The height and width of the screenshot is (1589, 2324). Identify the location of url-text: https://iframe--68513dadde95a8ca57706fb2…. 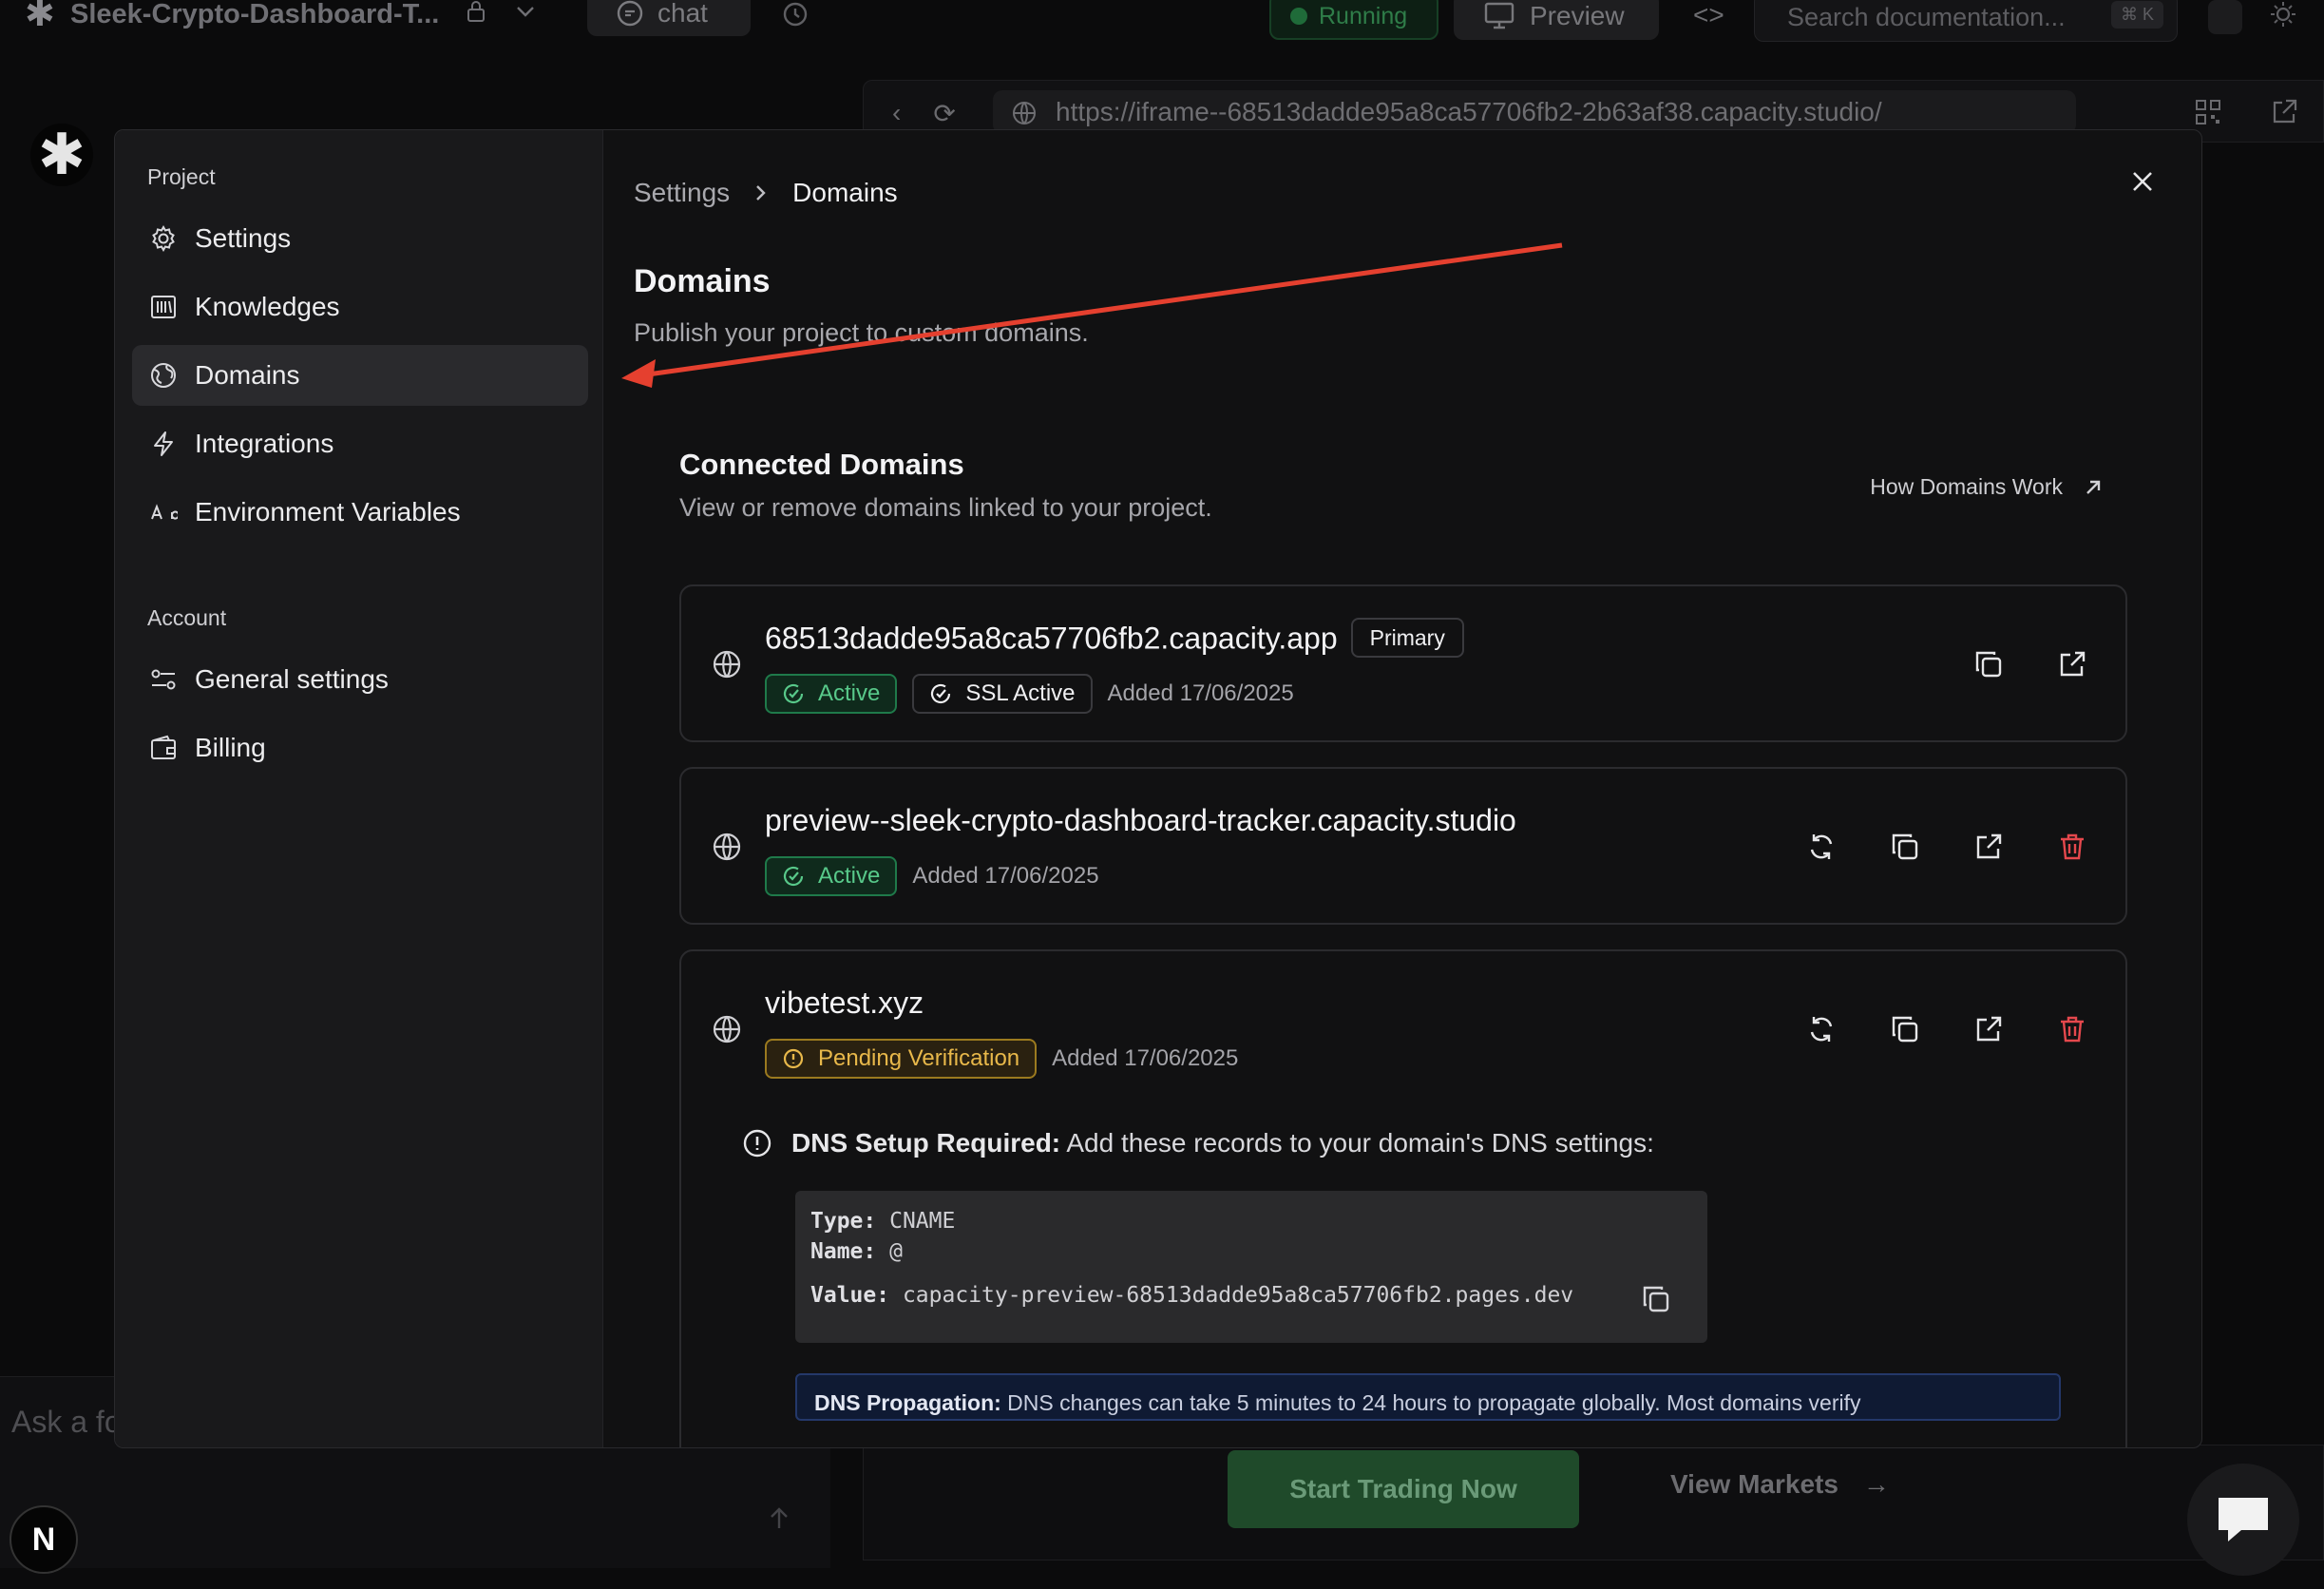
(1469, 112).